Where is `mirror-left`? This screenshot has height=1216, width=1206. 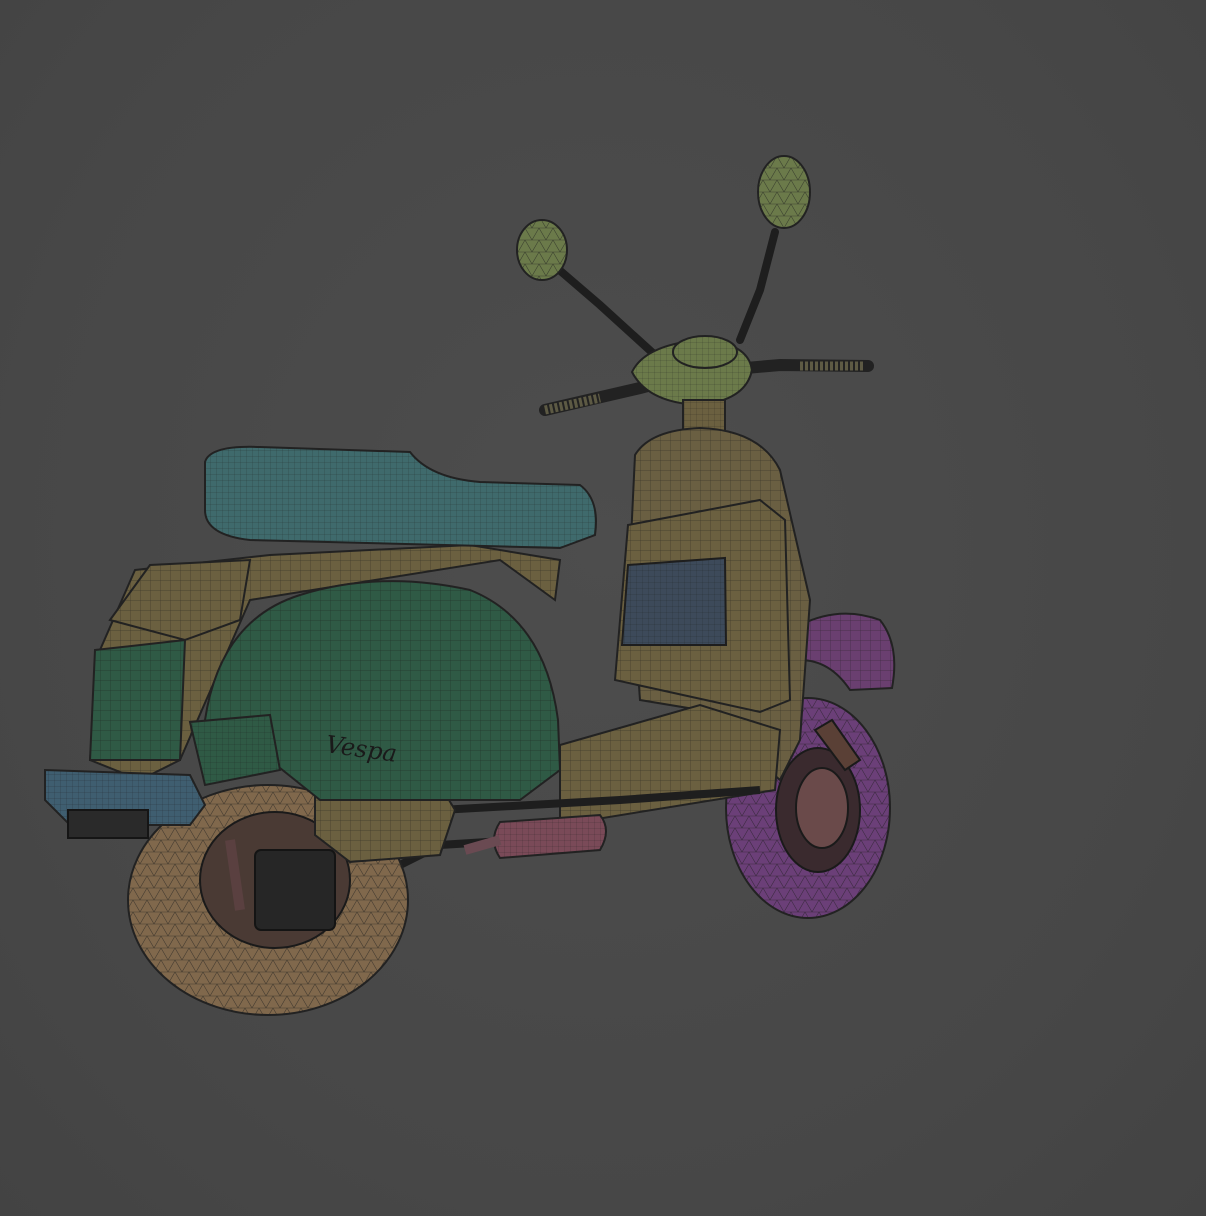 mirror-left is located at coordinates (587, 289).